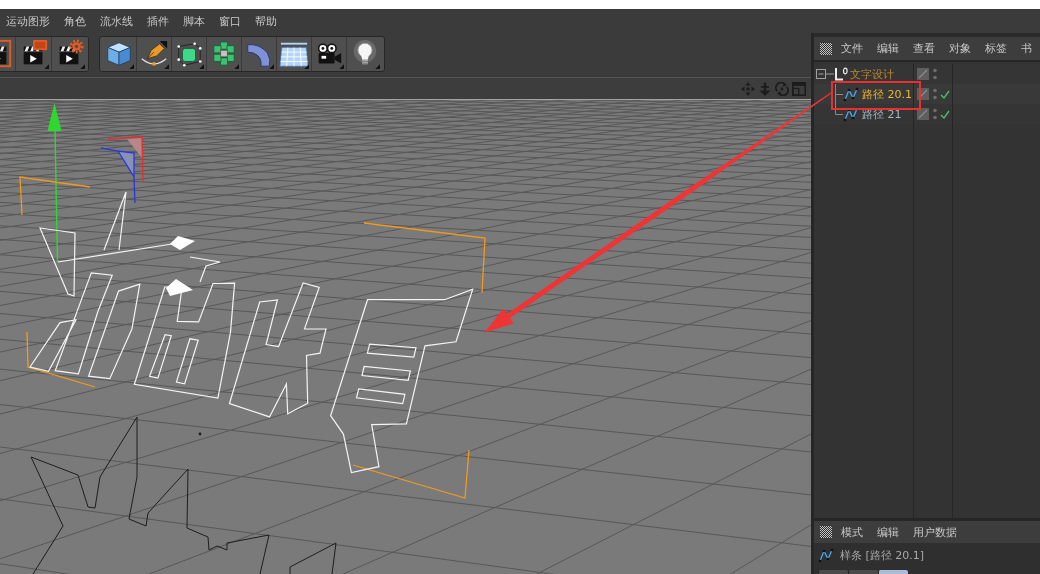  I want to click on attribute-title: 样条 [路径 20.1], so click(882, 555).